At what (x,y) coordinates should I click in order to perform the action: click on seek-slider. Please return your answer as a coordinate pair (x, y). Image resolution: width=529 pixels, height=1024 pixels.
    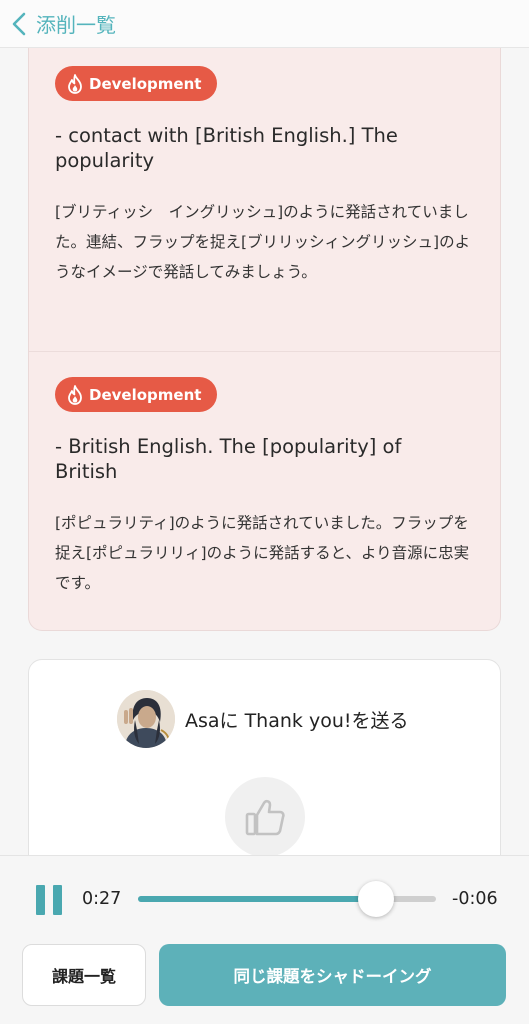
    Looking at the image, I should click on (287, 899).